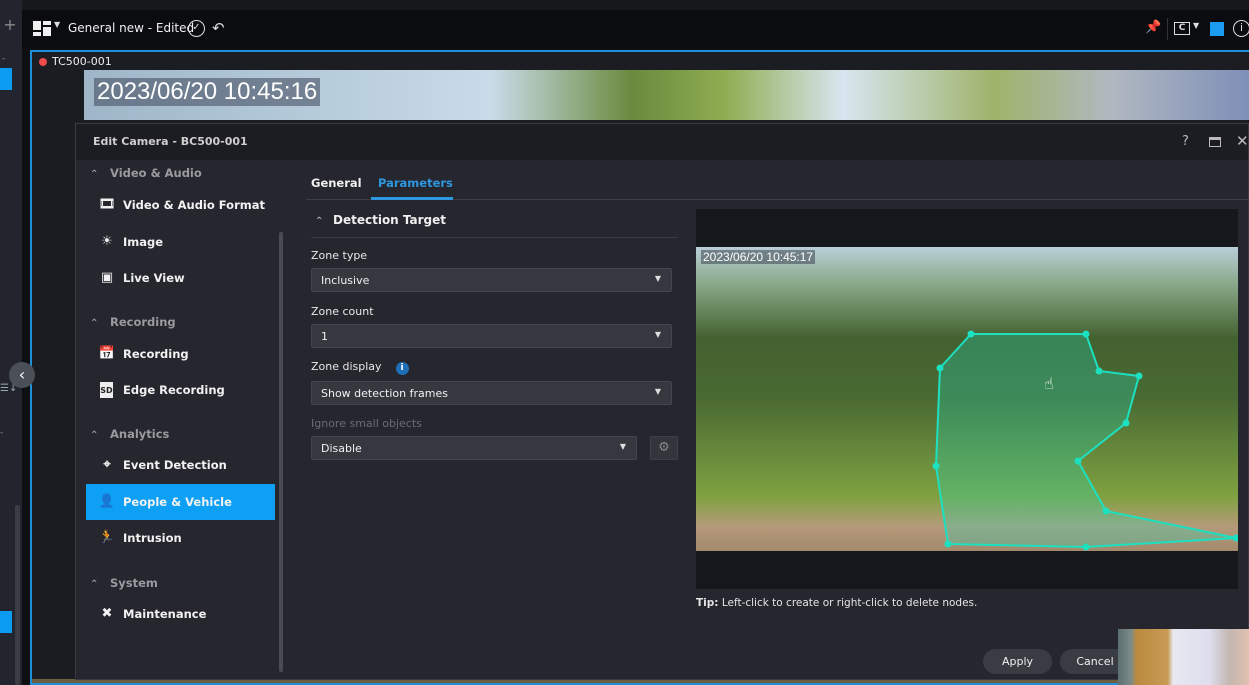 Image resolution: width=1249 pixels, height=685 pixels. Describe the element at coordinates (133, 322) in the screenshot. I see `nav-section-recording: ⌃ Recording` at that location.